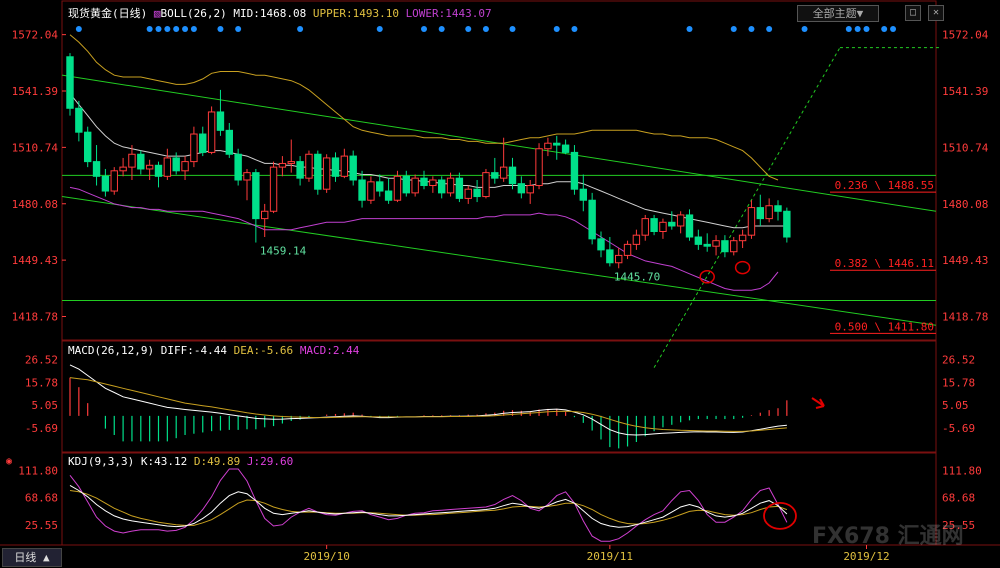  I want to click on price-axis-label-right: 1449.43, so click(965, 260).